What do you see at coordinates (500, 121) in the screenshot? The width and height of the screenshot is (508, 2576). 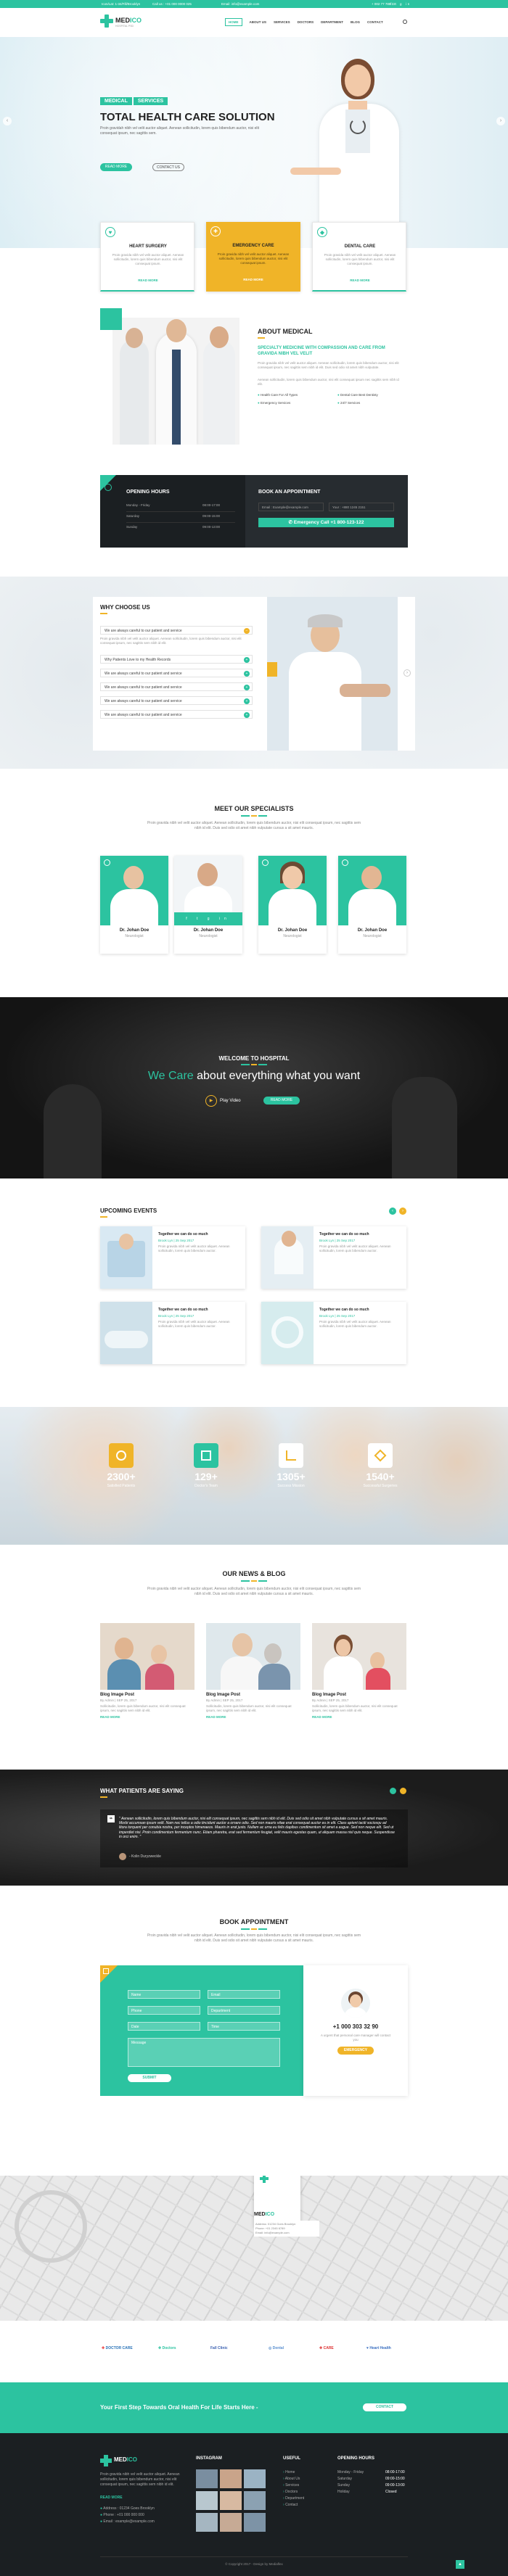 I see `hero-next-arrow: ›` at bounding box center [500, 121].